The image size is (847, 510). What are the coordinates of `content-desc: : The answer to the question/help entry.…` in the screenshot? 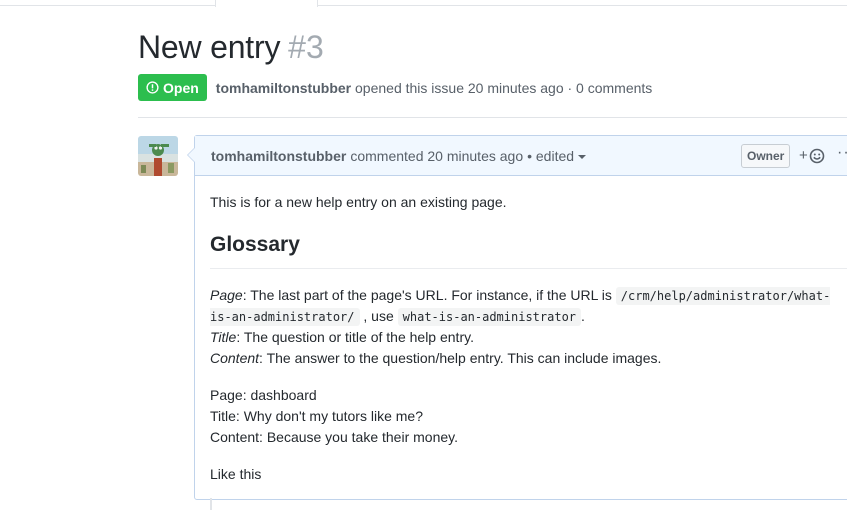 It's located at (460, 357).